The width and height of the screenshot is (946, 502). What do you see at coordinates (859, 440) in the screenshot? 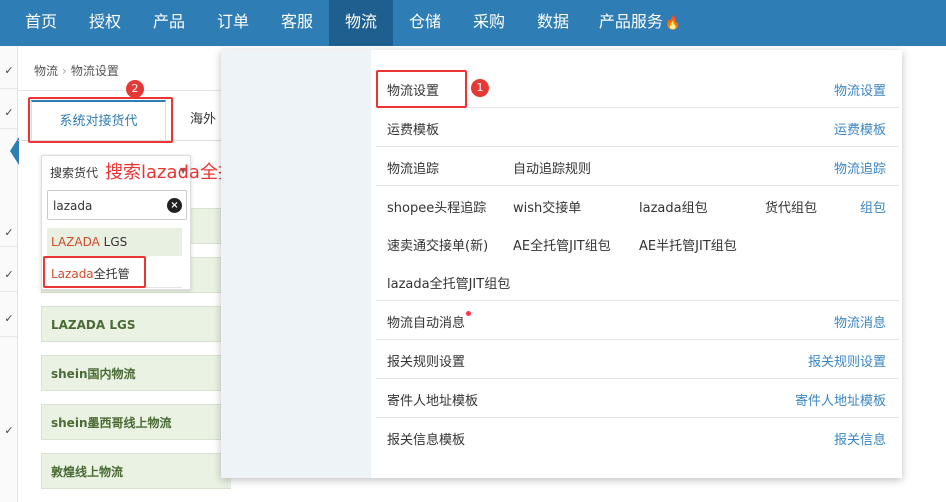
I see `menu-category-customs-info: 报关信息` at bounding box center [859, 440].